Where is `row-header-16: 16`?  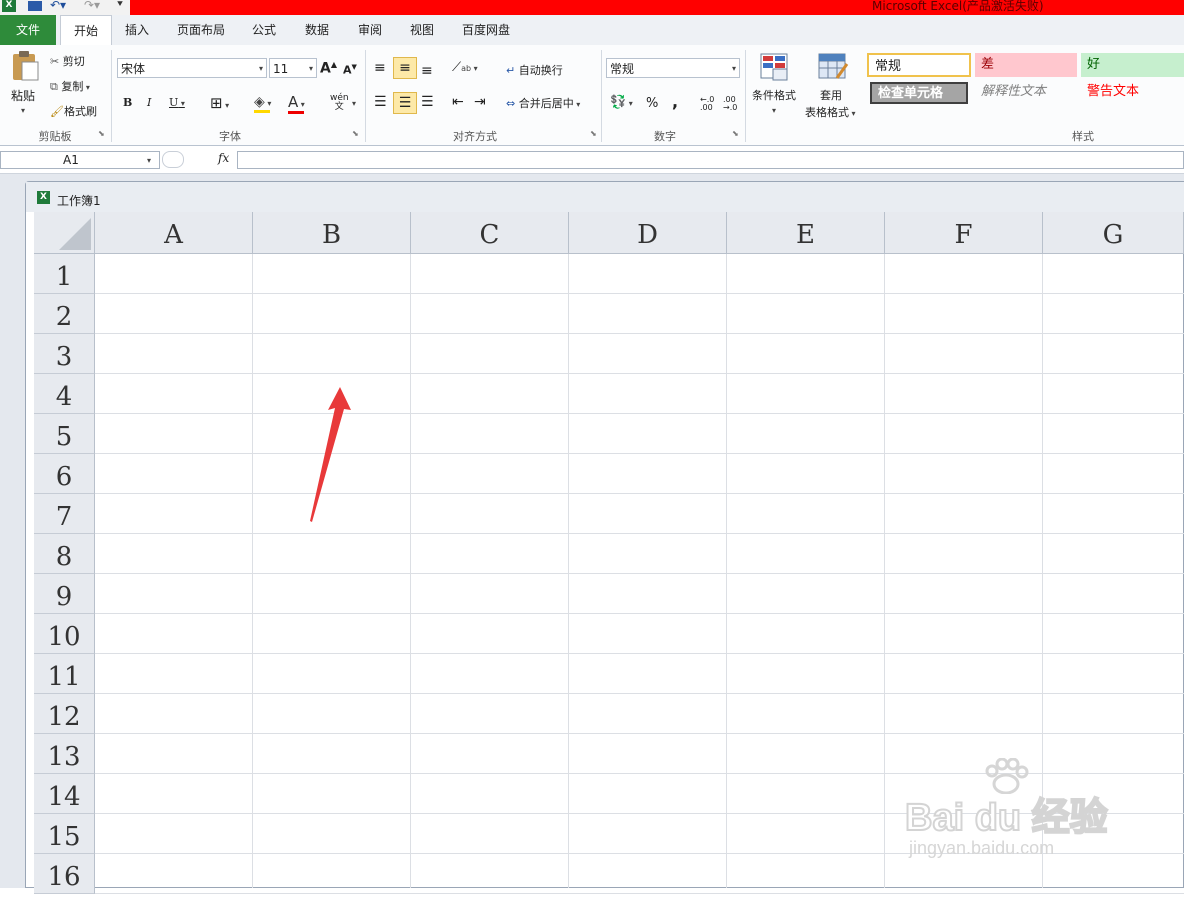
row-header-16: 16 is located at coordinates (64, 874).